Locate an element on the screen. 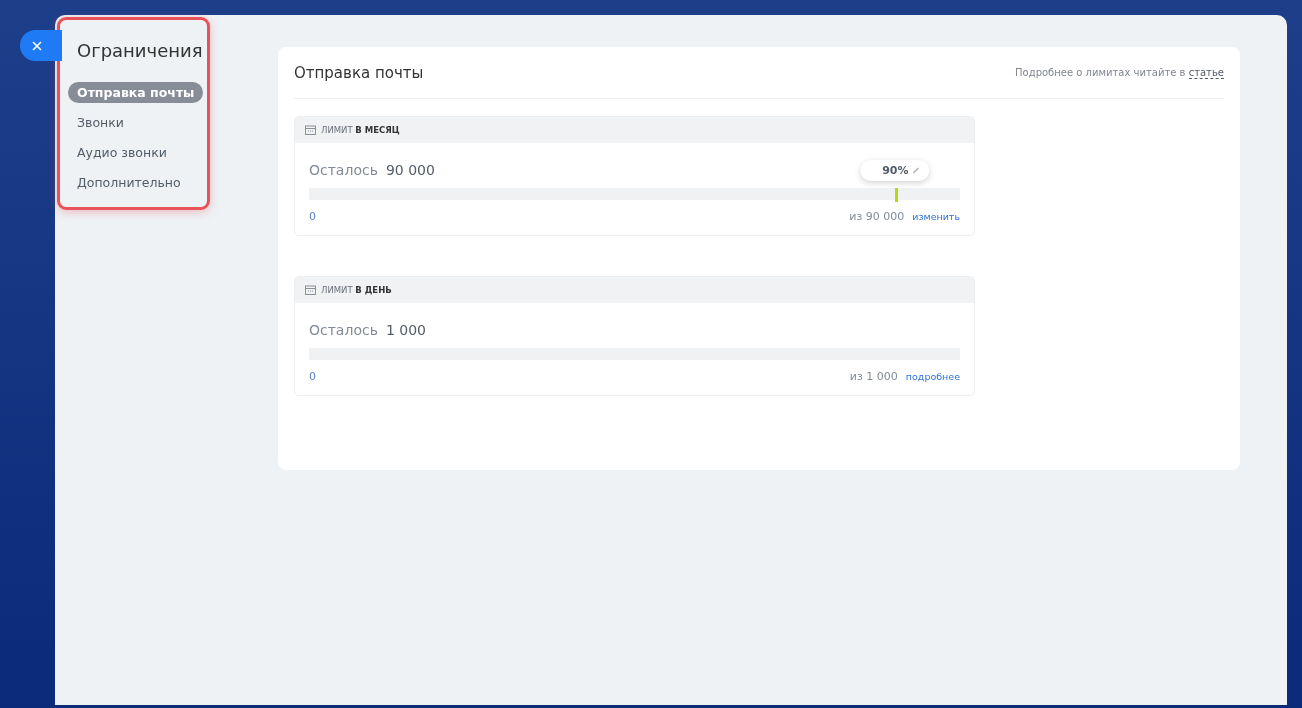  remaining-value: 1 000 is located at coordinates (405, 330).